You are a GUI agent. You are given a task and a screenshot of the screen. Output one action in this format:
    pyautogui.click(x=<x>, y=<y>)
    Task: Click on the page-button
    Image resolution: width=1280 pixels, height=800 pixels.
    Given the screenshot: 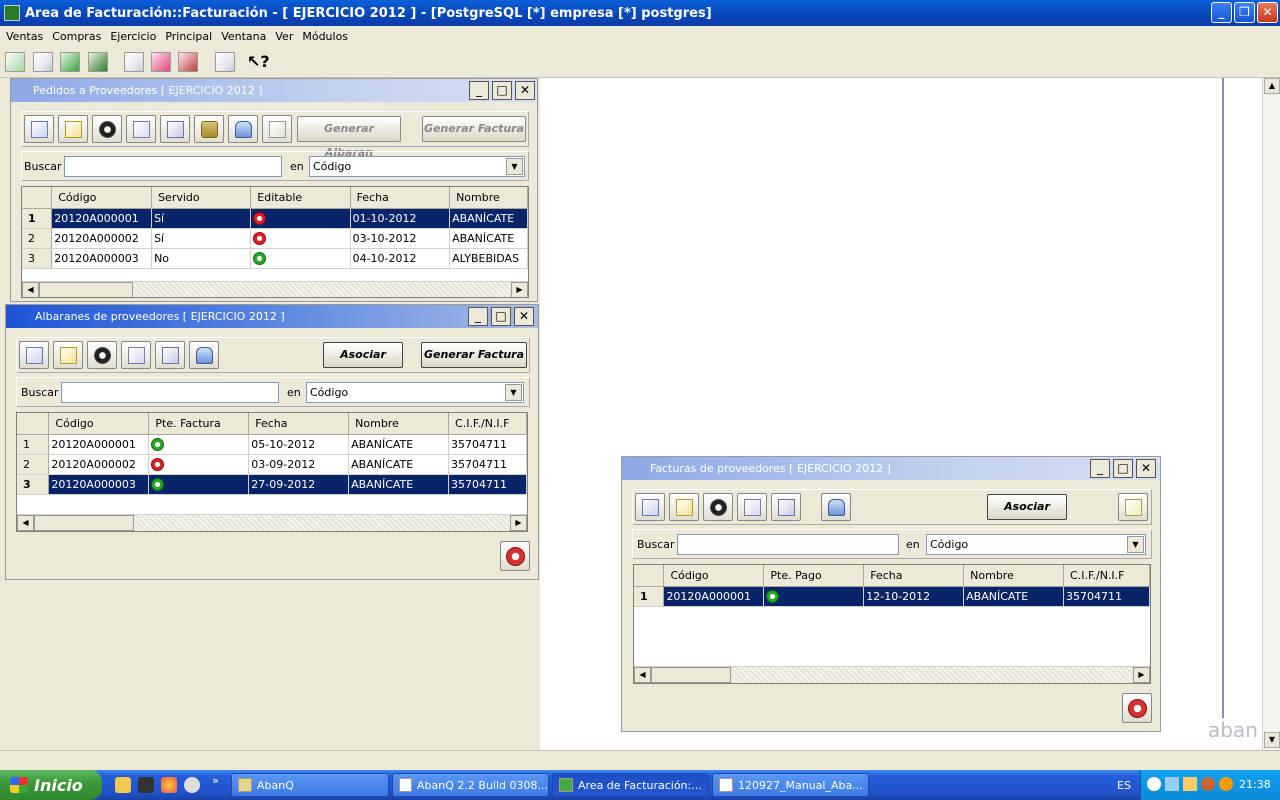 What is the action you would take?
    pyautogui.click(x=277, y=129)
    